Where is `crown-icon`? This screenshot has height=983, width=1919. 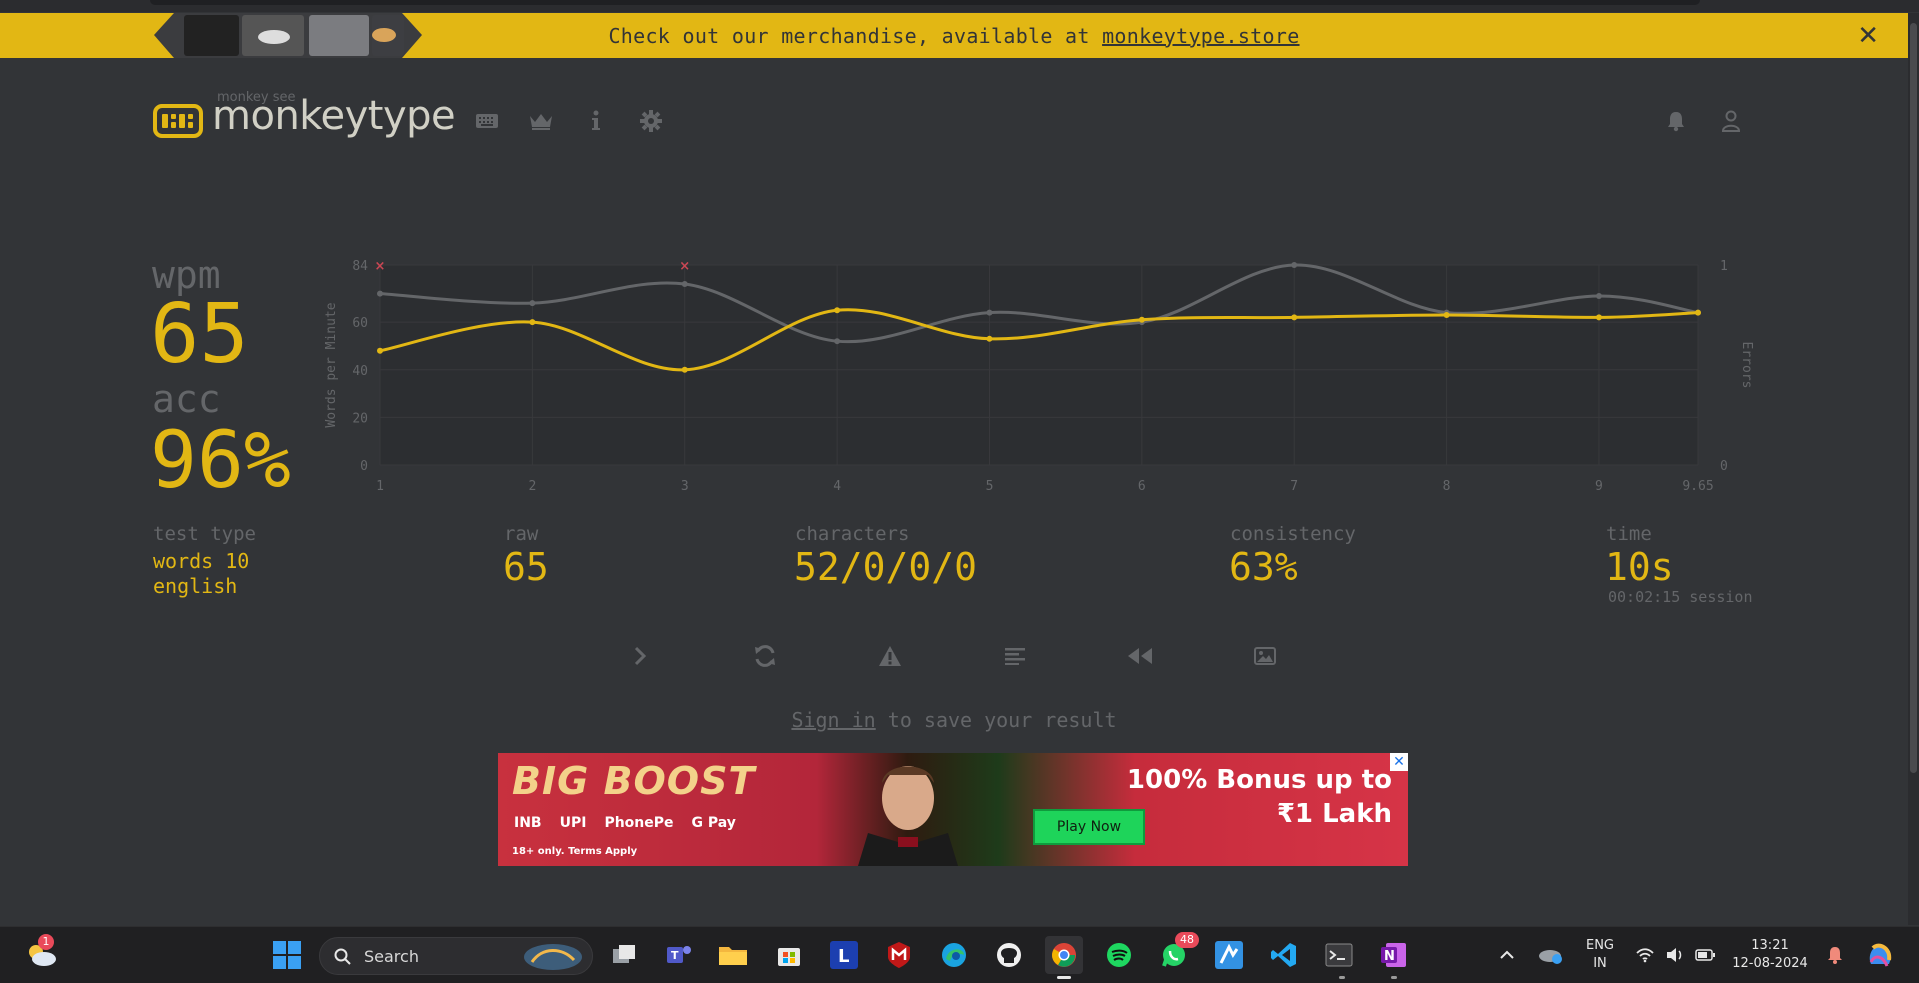
crown-icon is located at coordinates (541, 121).